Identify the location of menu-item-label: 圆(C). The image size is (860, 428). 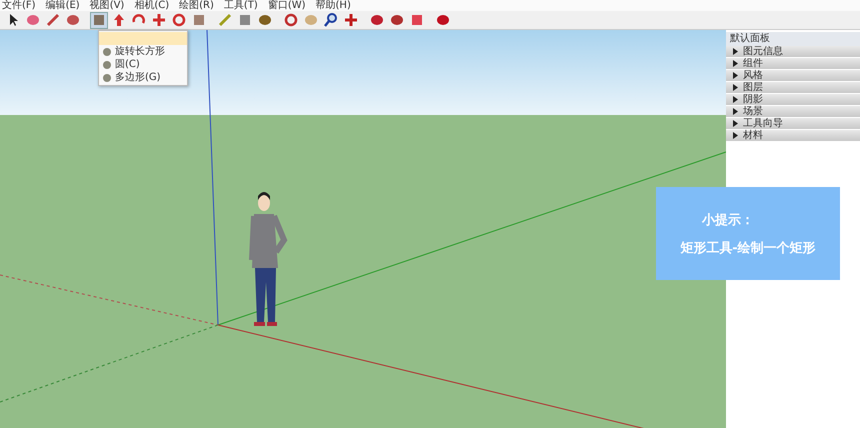
(127, 64).